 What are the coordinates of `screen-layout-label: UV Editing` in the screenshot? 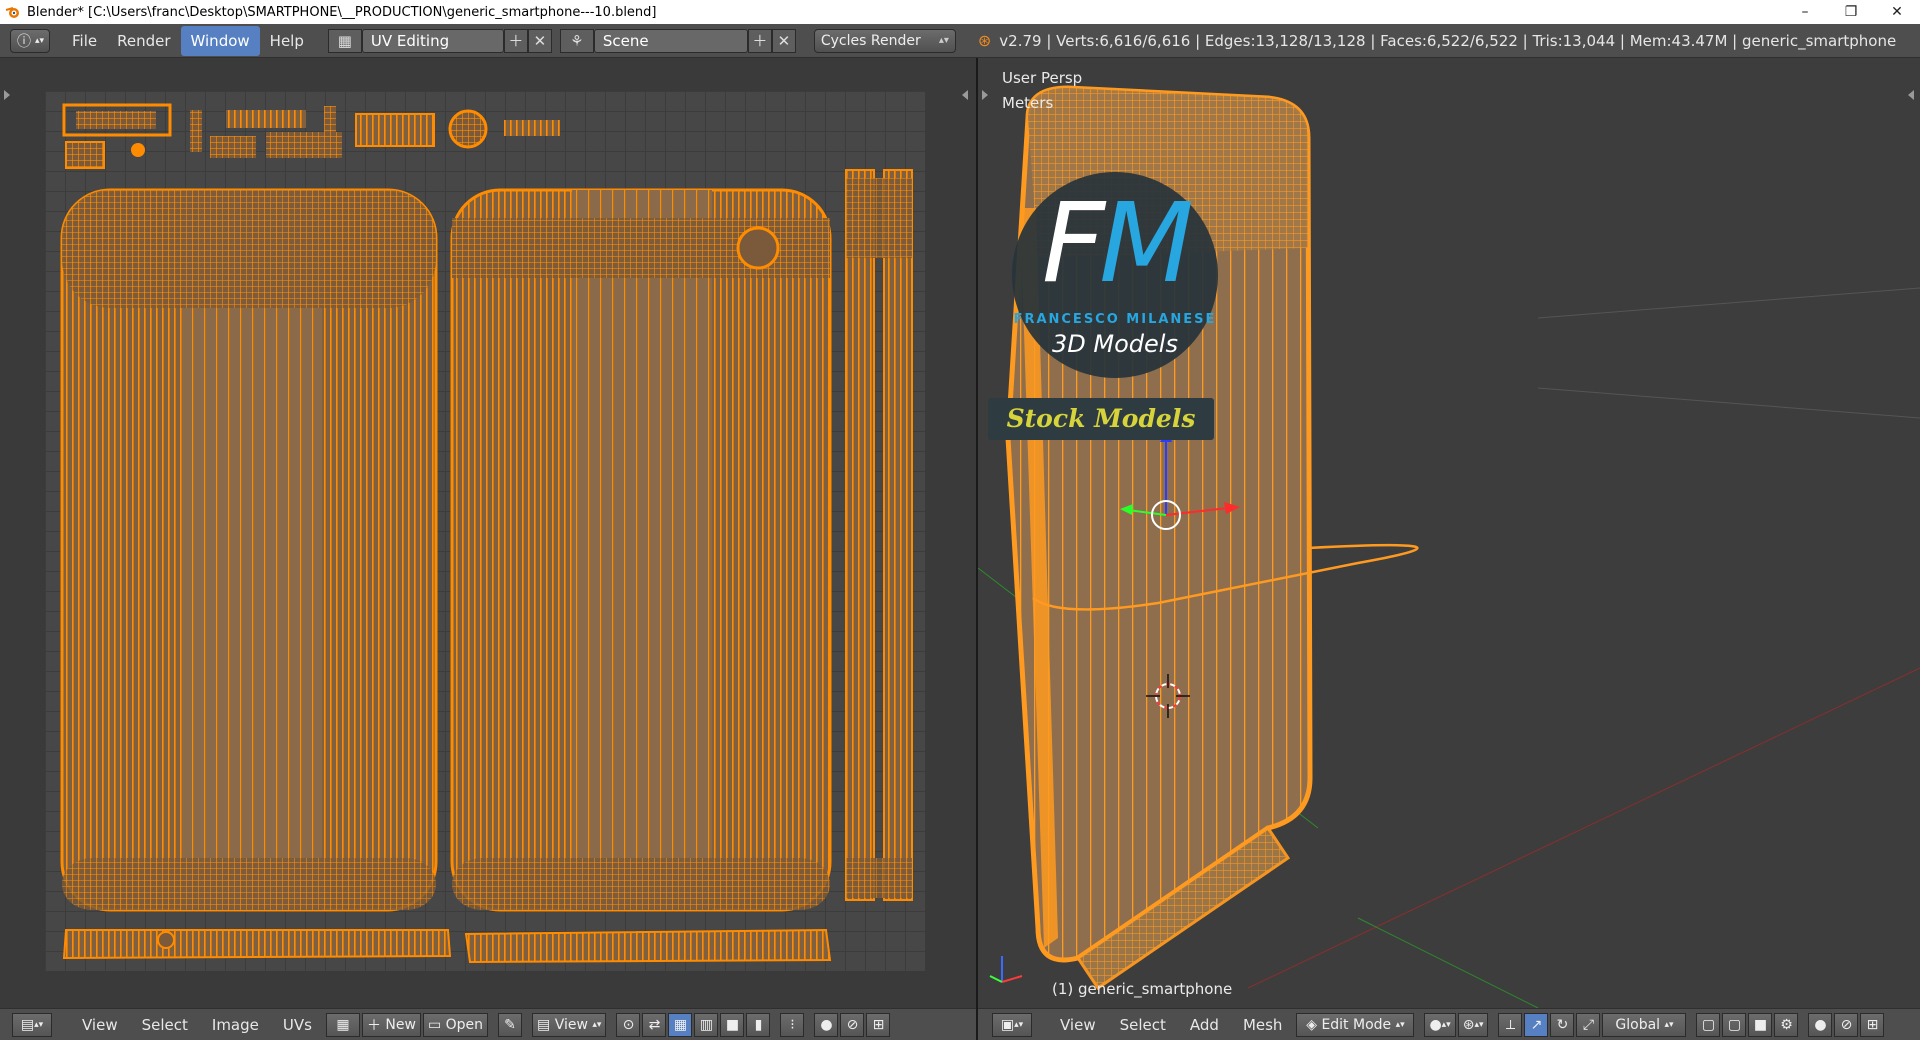 It's located at (410, 40).